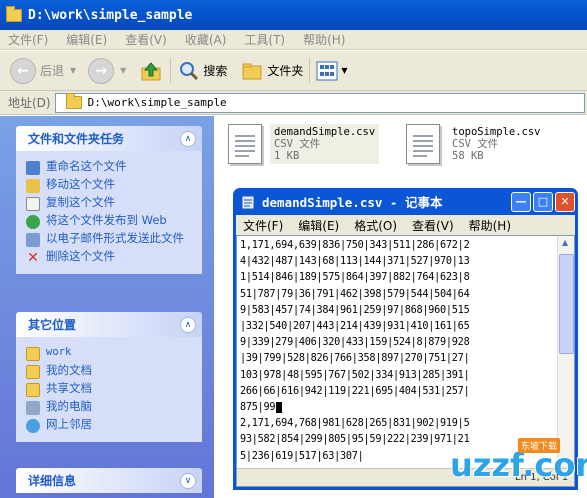 The width and height of the screenshot is (587, 498). Describe the element at coordinates (33, 426) in the screenshot. I see `network-globe-icon` at that location.